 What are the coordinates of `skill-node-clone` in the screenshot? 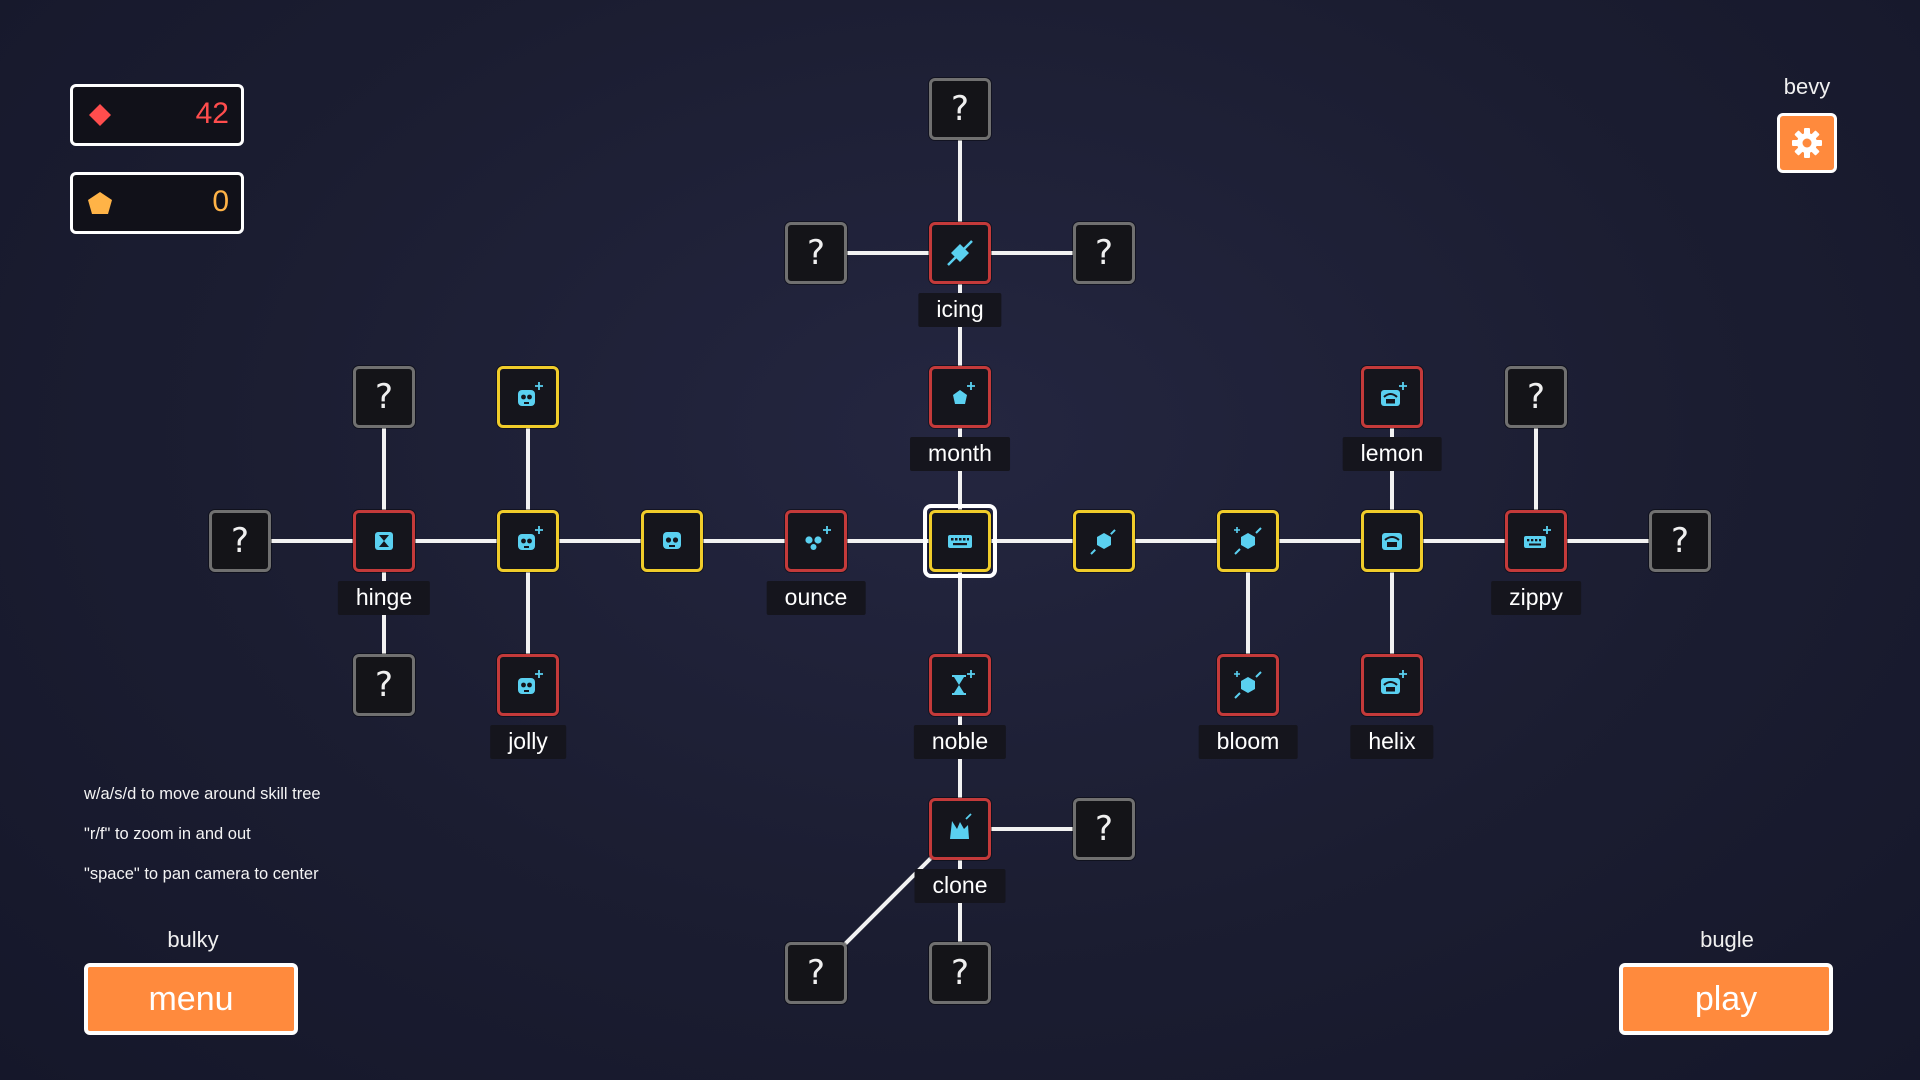 It's located at (960, 829).